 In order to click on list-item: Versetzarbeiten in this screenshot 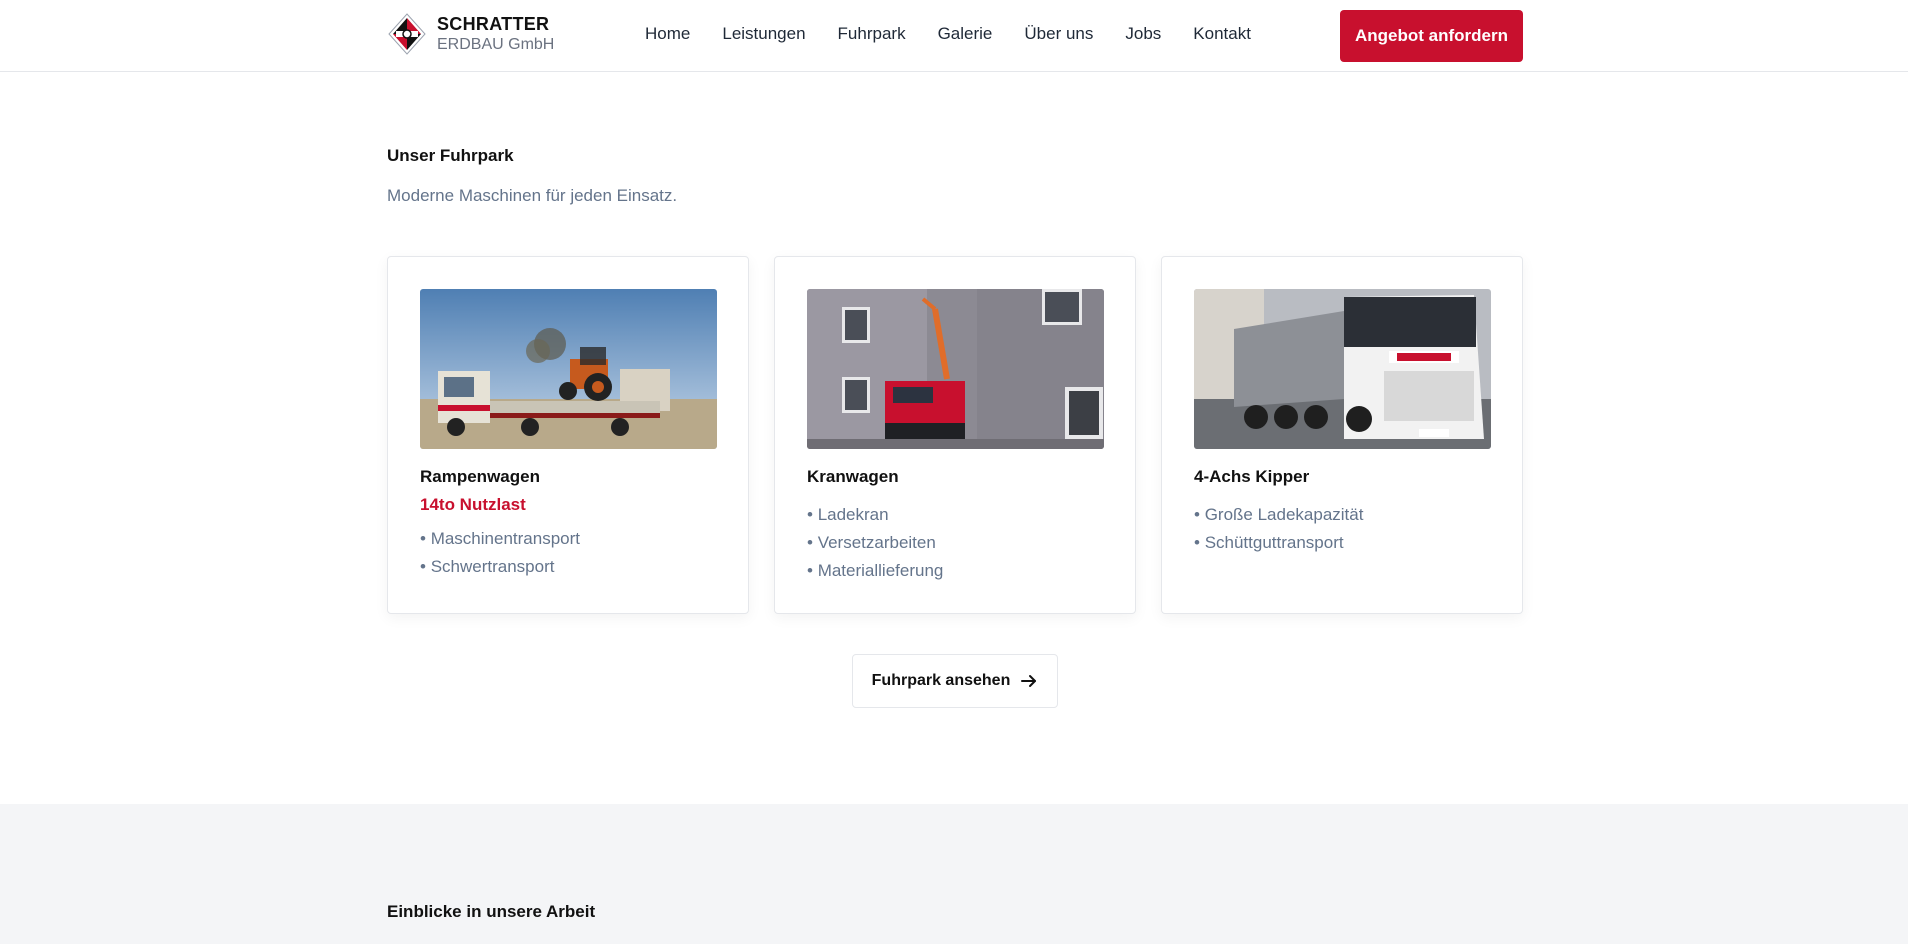, I will do `click(955, 543)`.